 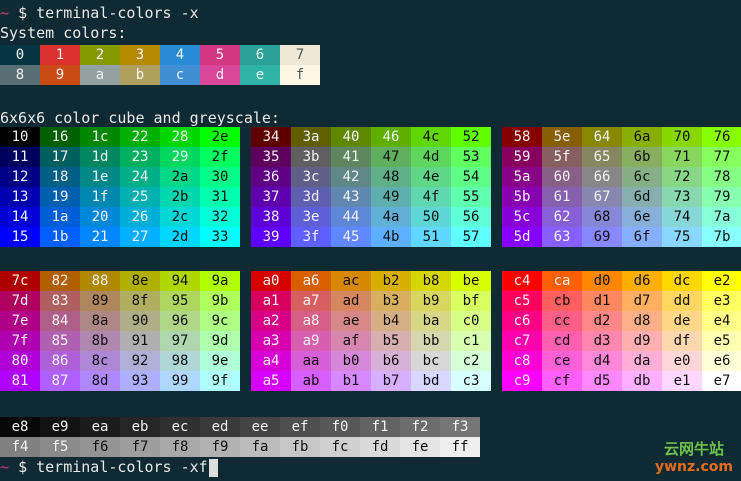 What do you see at coordinates (522, 237) in the screenshot?
I see `color-cube-cell: 5d` at bounding box center [522, 237].